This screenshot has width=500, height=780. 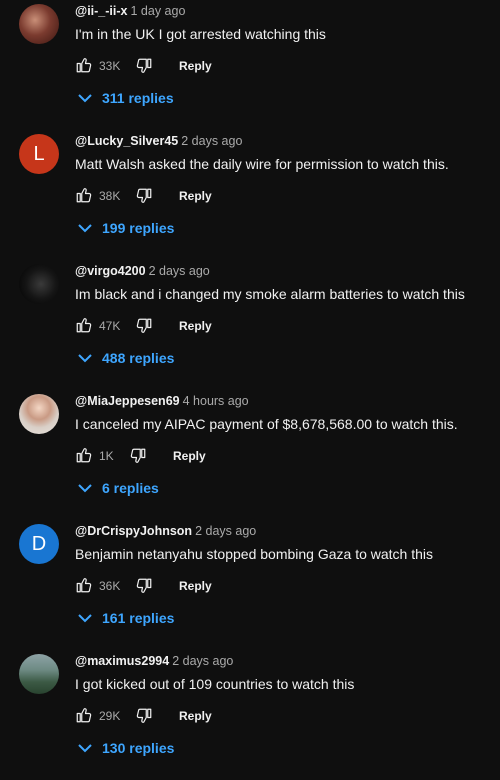 I want to click on replies-count: 6 replies, so click(x=130, y=488).